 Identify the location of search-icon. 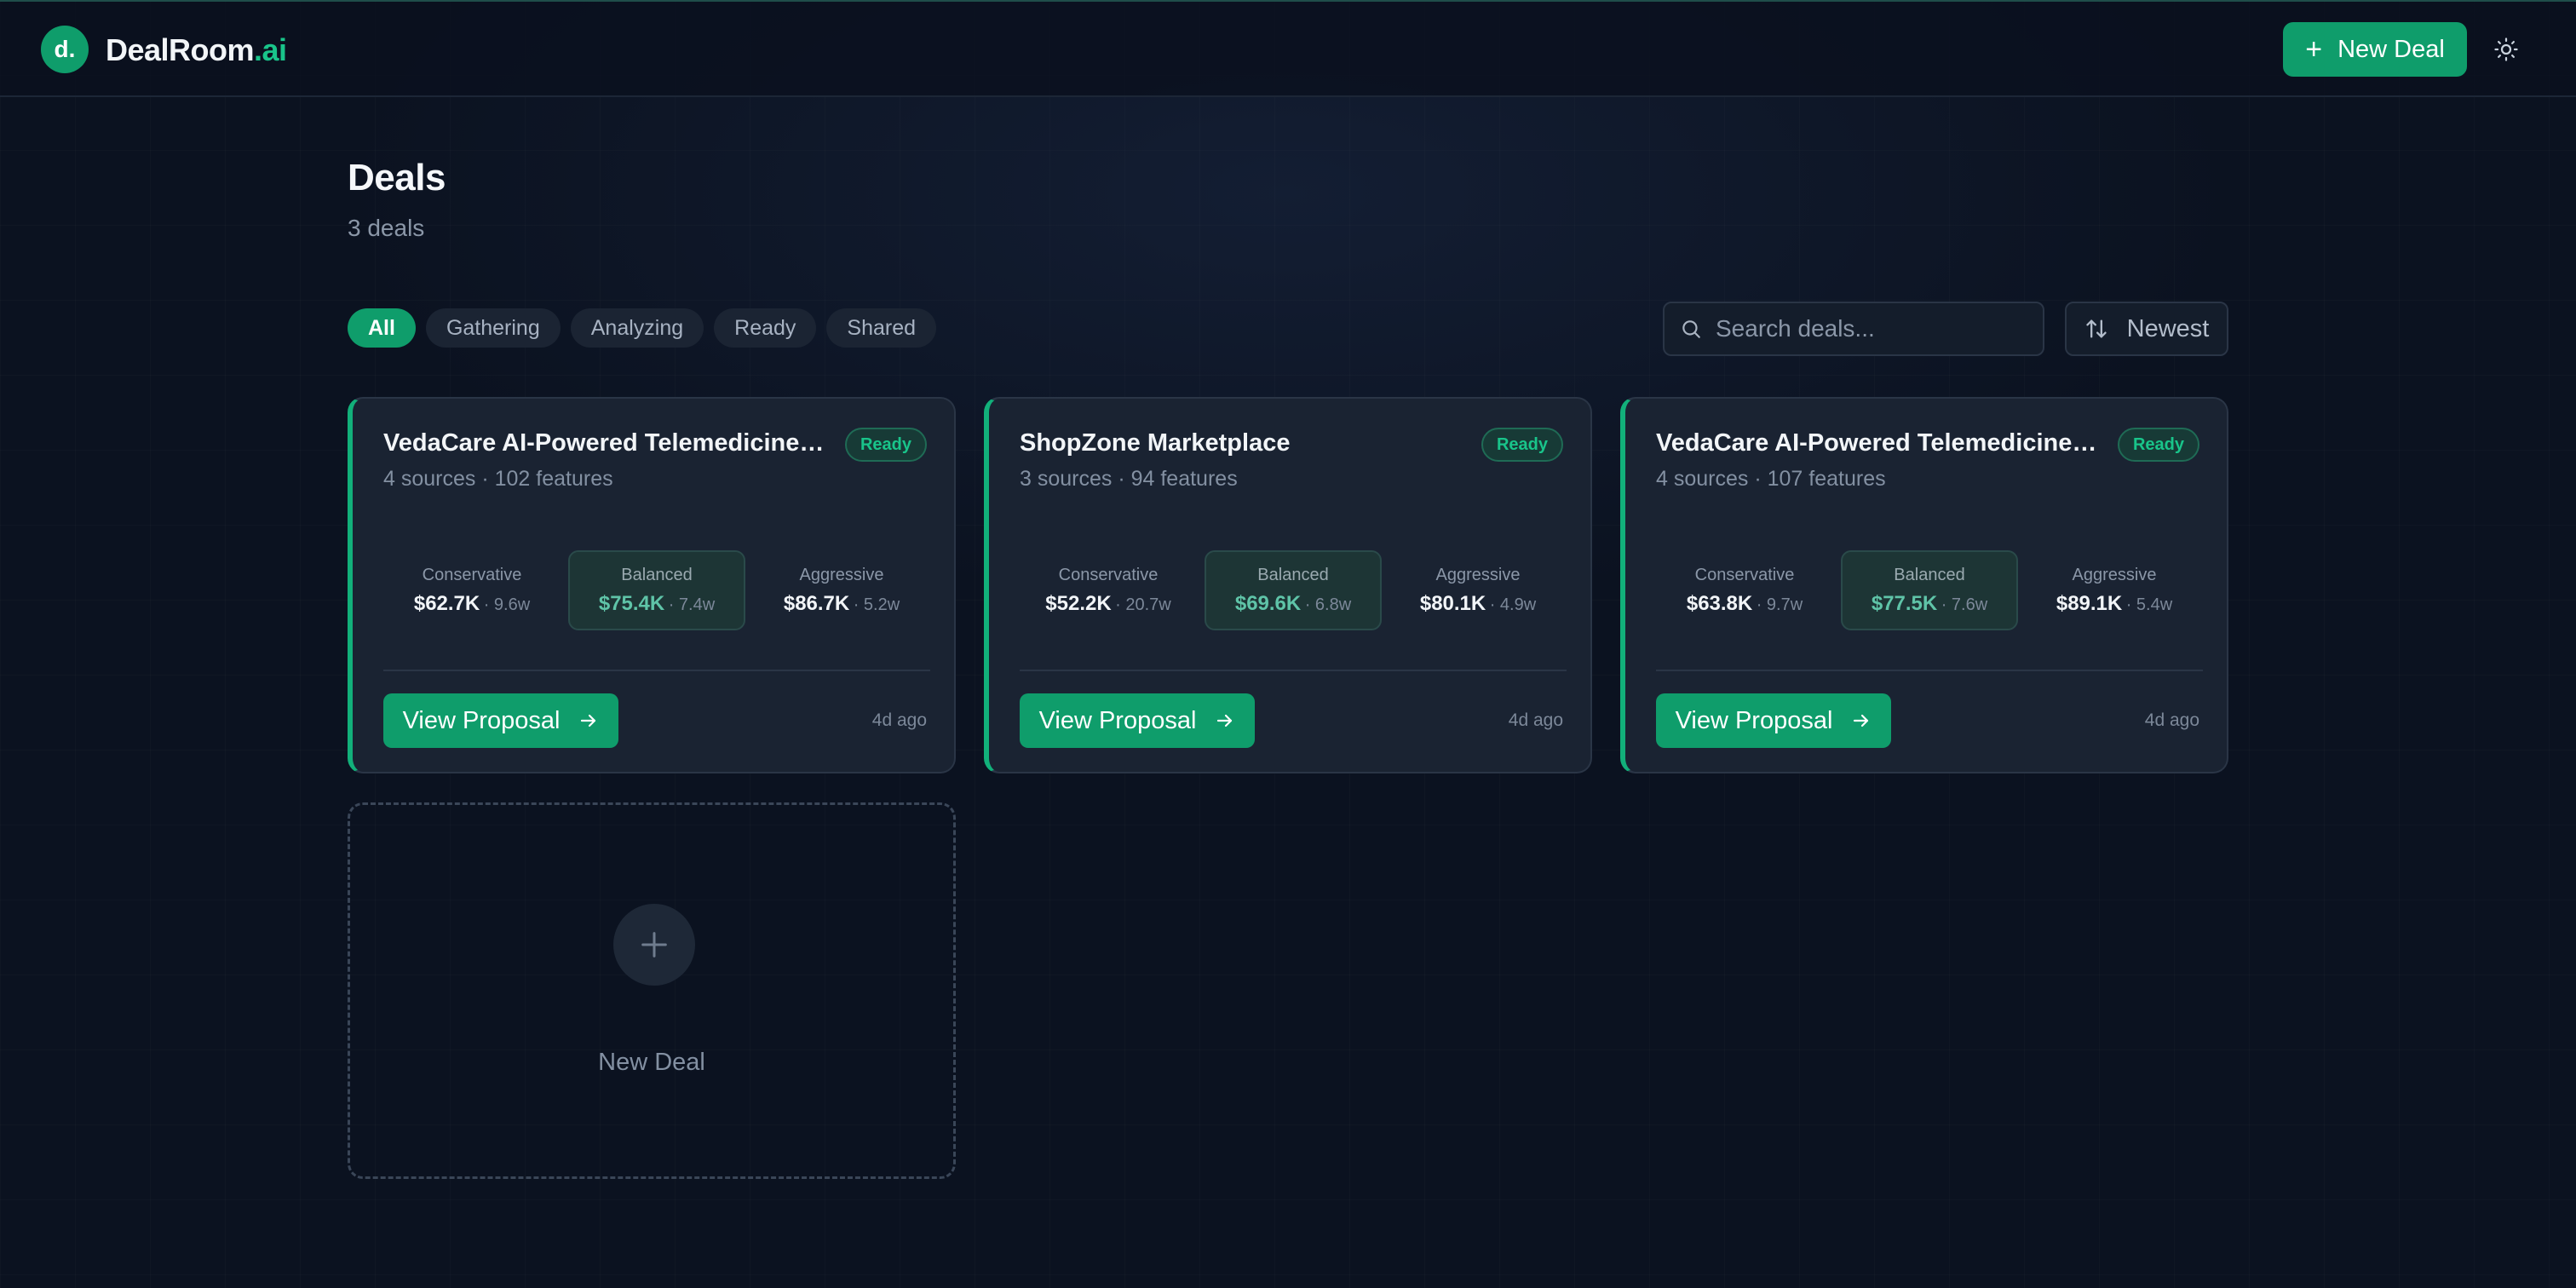
(1691, 329).